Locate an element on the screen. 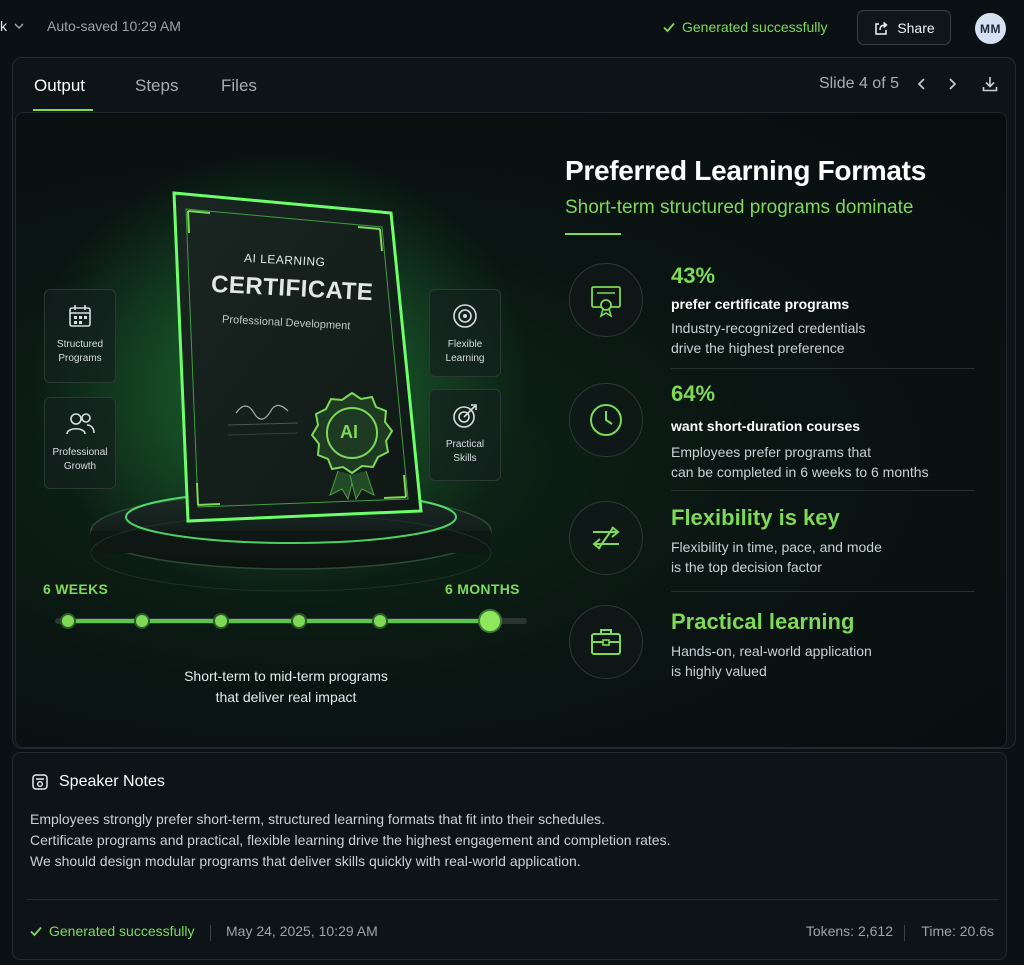  slide-subtitle: Short-term structured programs dominate is located at coordinates (739, 207).